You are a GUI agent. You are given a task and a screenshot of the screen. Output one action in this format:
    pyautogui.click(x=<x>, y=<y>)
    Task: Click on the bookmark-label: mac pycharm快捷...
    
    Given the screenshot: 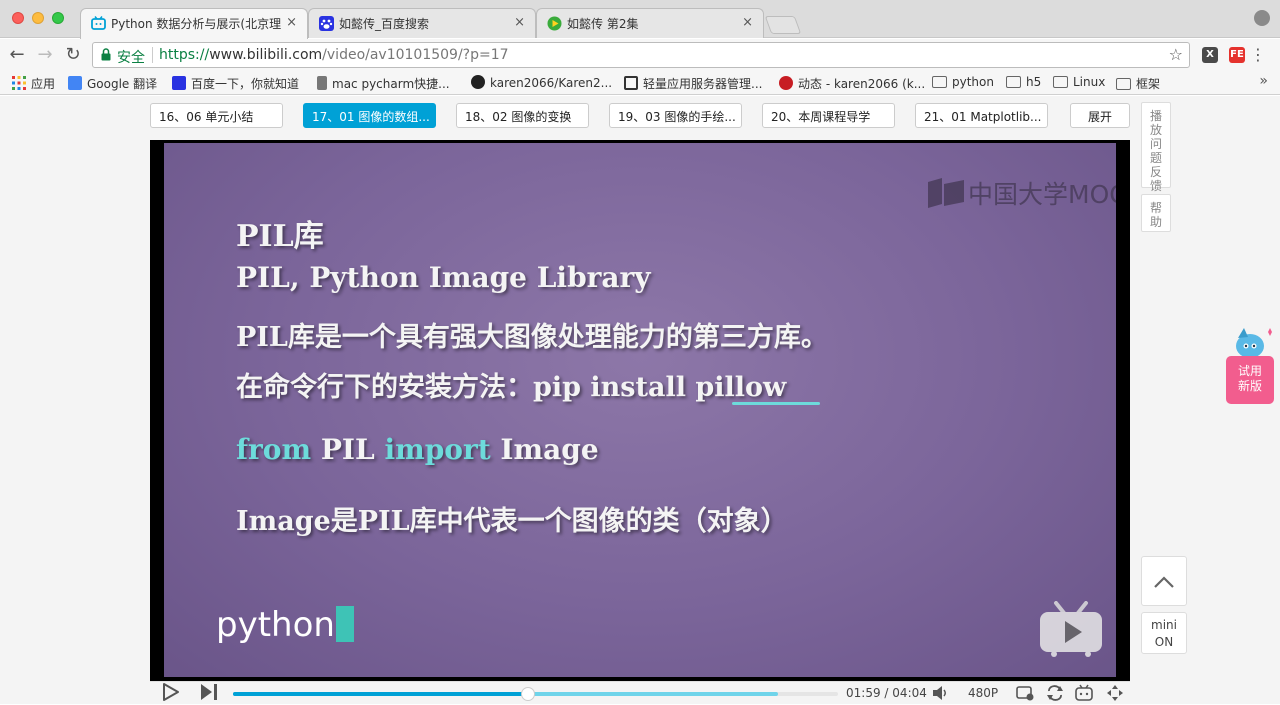 What is the action you would take?
    pyautogui.click(x=391, y=84)
    